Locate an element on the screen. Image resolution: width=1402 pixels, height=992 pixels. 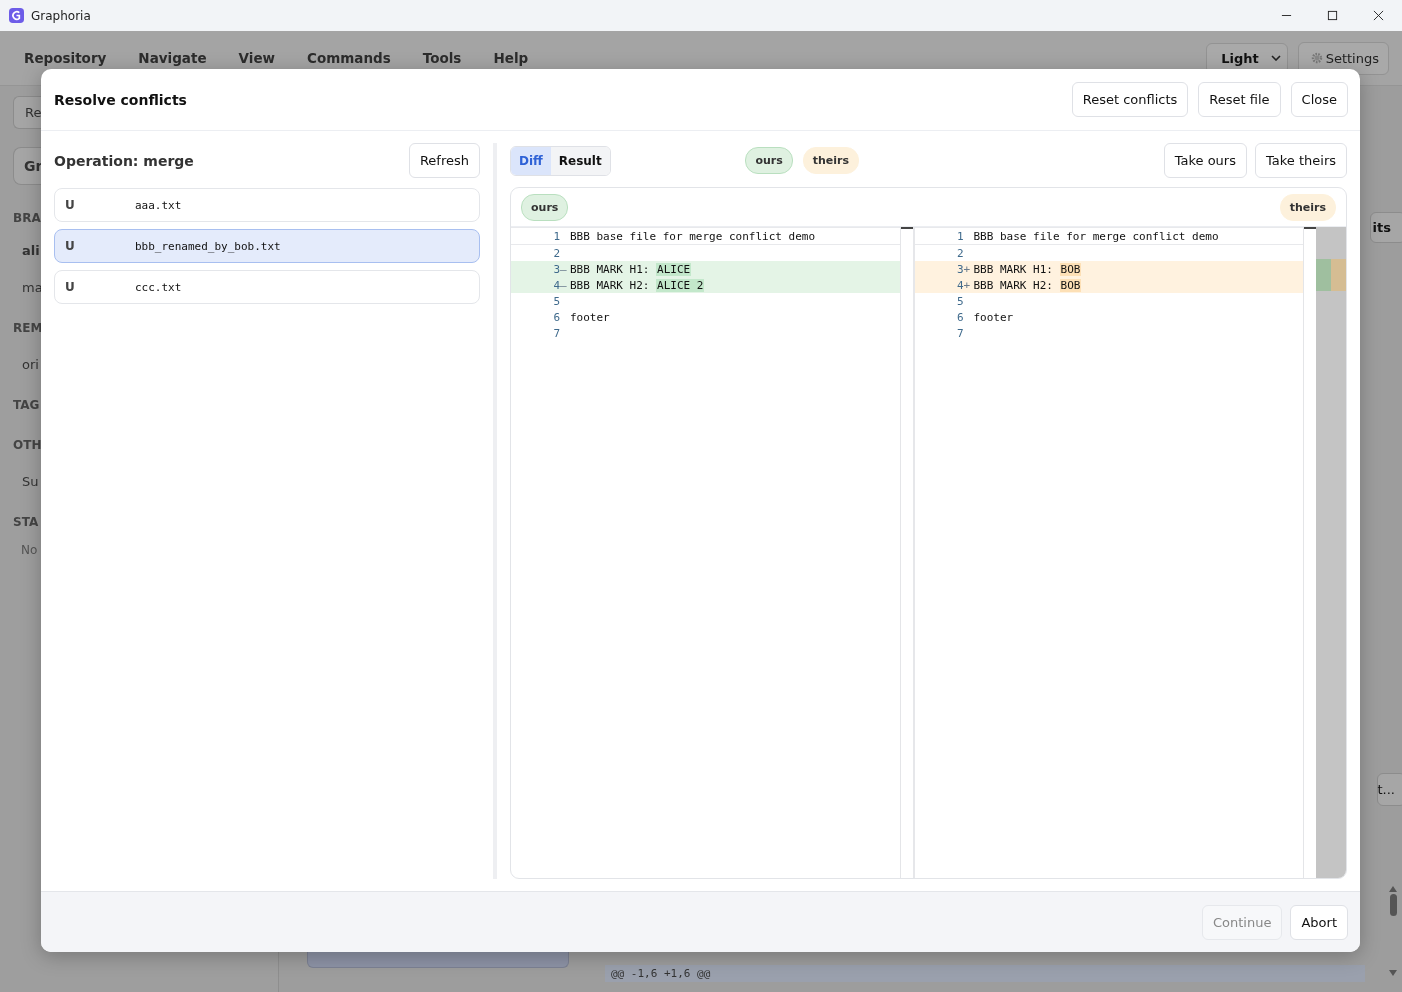
menu-item: Tools is located at coordinates (442, 58).